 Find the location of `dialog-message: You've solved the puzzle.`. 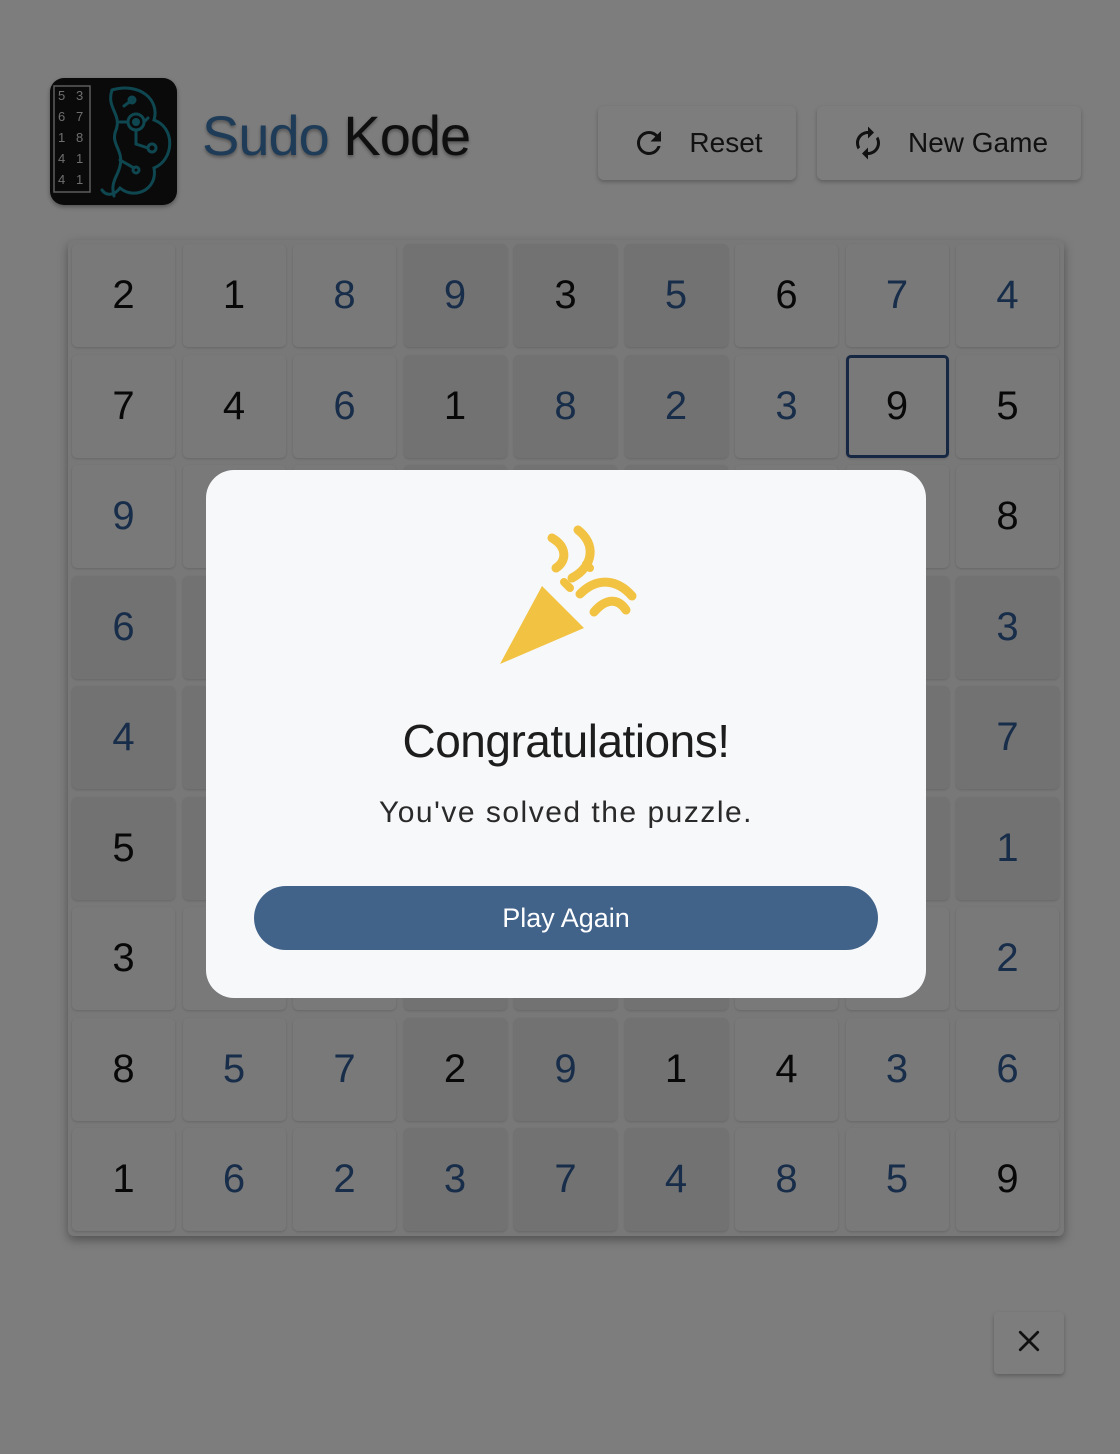

dialog-message: You've solved the puzzle. is located at coordinates (566, 812).